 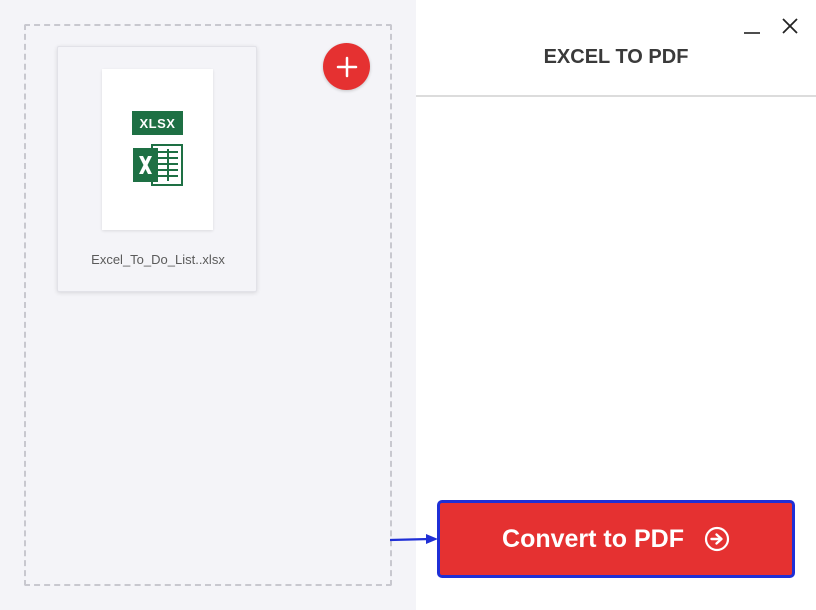 I want to click on file-card: XLSX Excel_To_Do_List..xlsx, so click(x=157, y=169).